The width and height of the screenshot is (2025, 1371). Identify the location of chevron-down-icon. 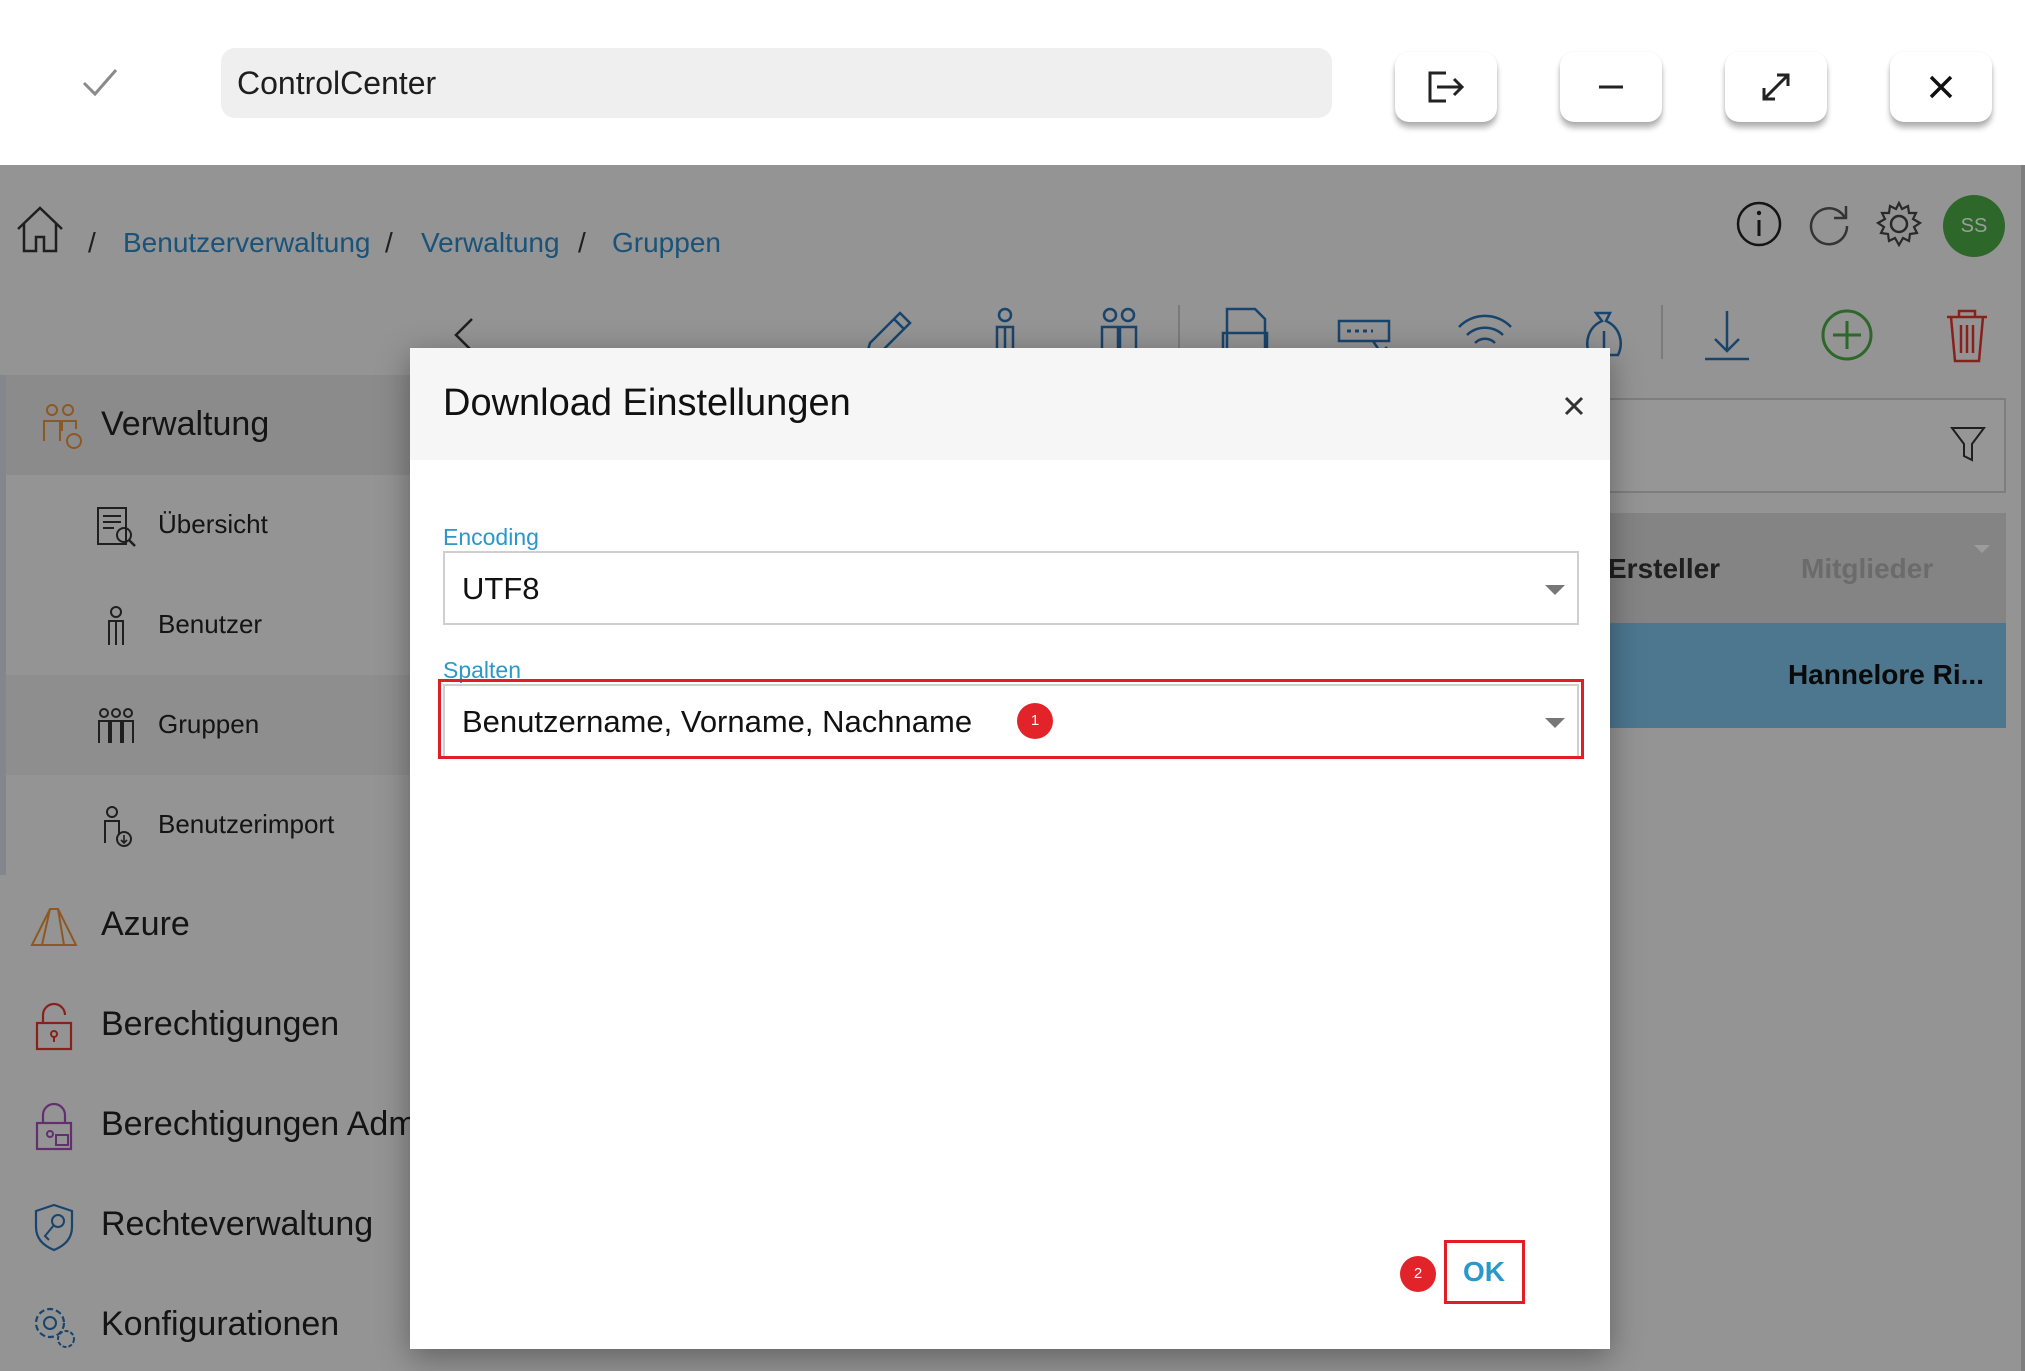
(1555, 590).